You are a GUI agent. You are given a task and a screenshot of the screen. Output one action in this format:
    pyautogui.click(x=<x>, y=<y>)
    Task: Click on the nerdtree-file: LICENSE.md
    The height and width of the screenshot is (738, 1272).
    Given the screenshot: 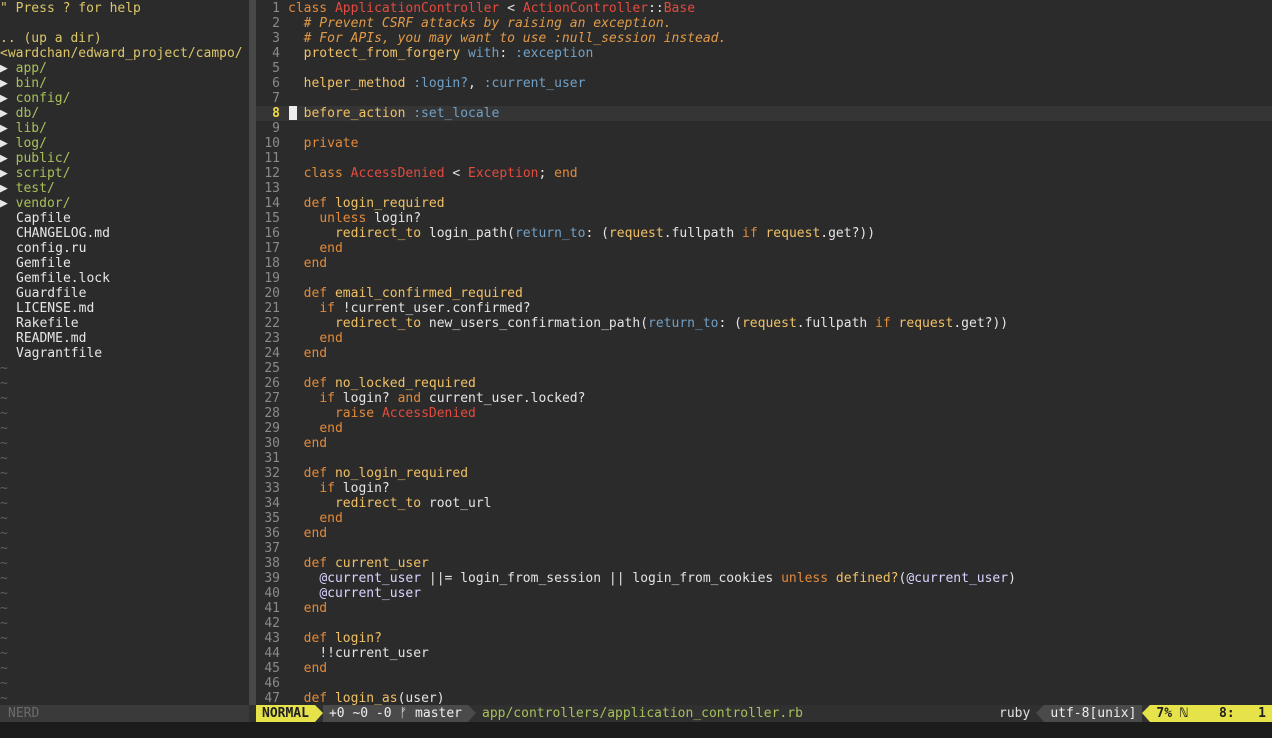 What is the action you would take?
    pyautogui.click(x=124, y=308)
    